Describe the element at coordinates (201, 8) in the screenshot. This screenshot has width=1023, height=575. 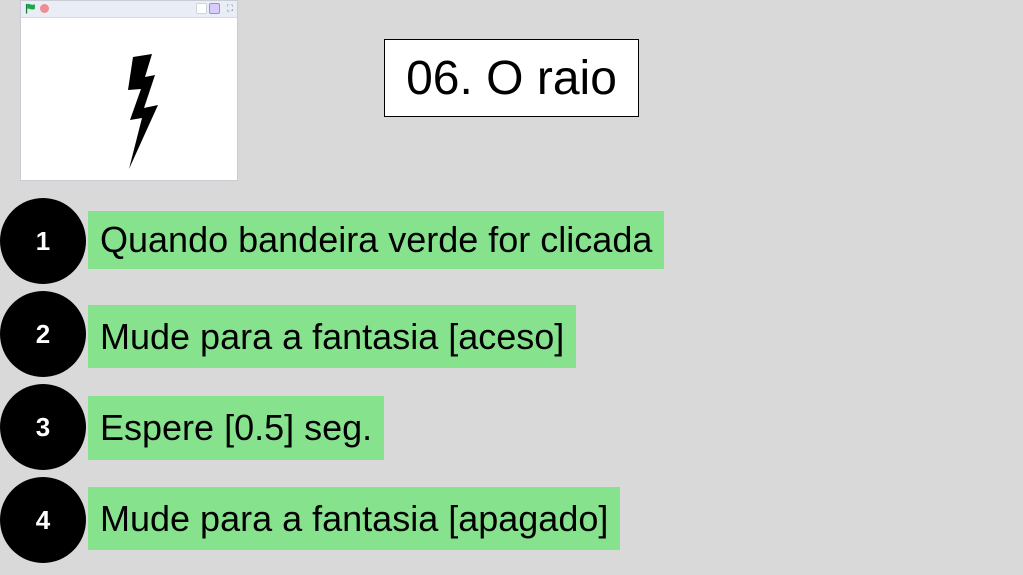
I see `small-stage-icon` at that location.